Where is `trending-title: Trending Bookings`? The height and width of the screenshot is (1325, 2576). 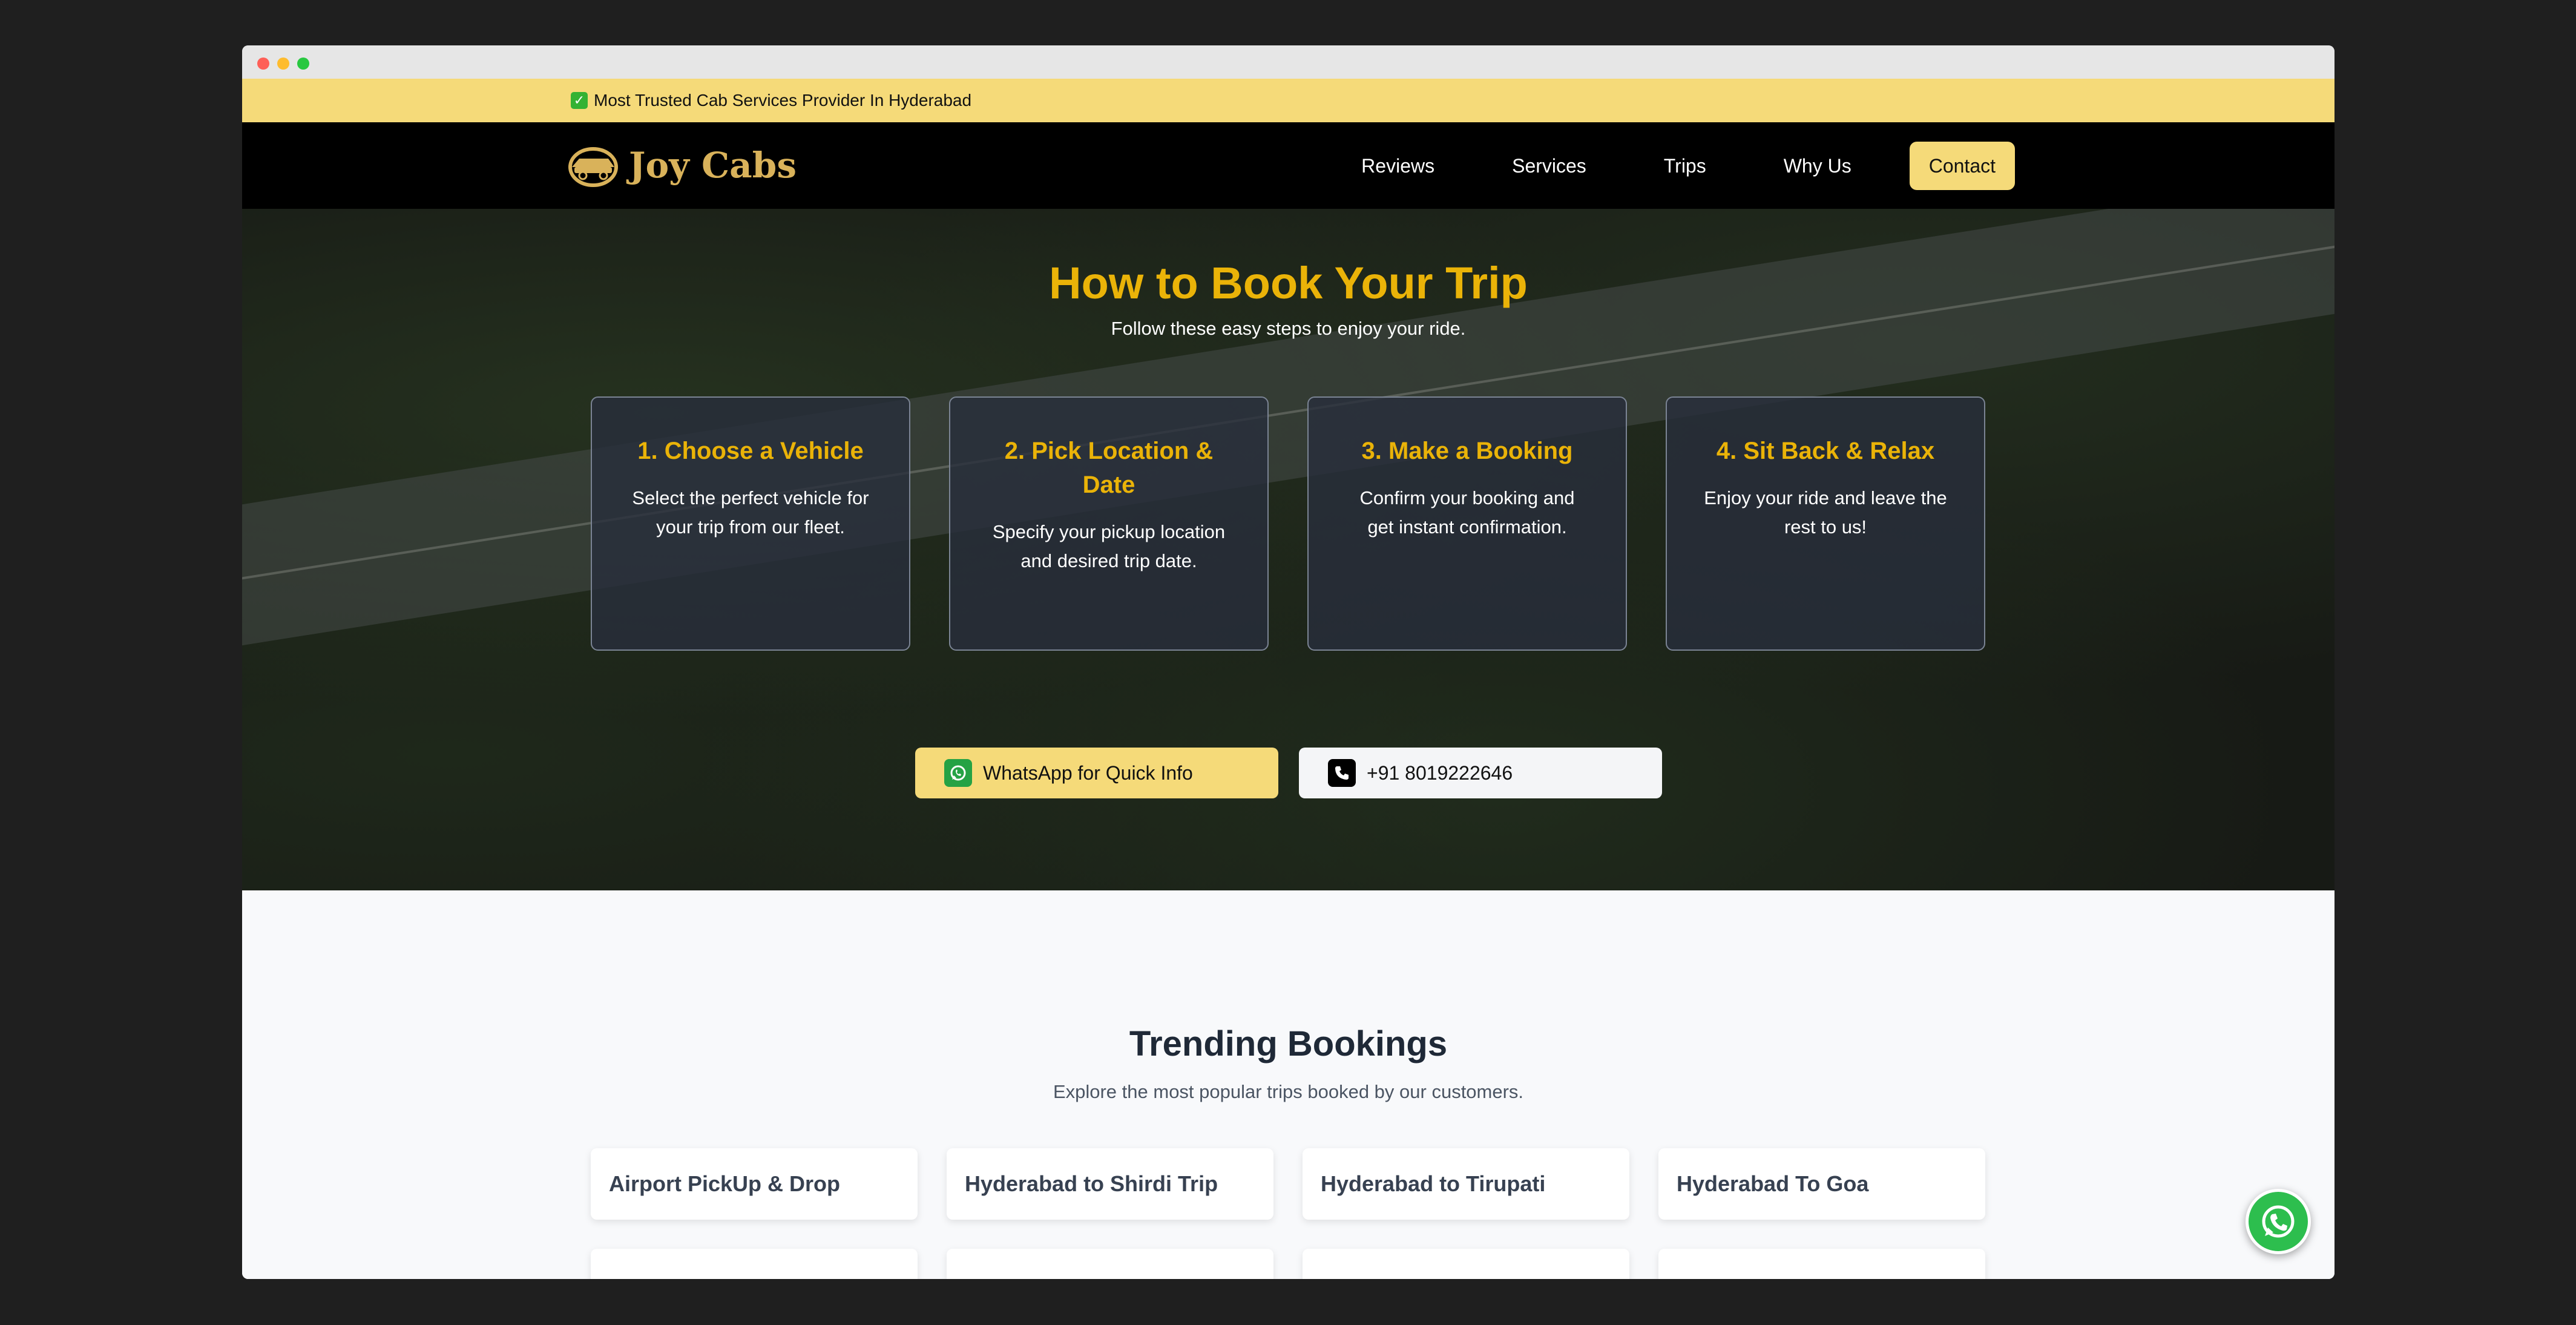
trending-title: Trending Bookings is located at coordinates (1289, 1044).